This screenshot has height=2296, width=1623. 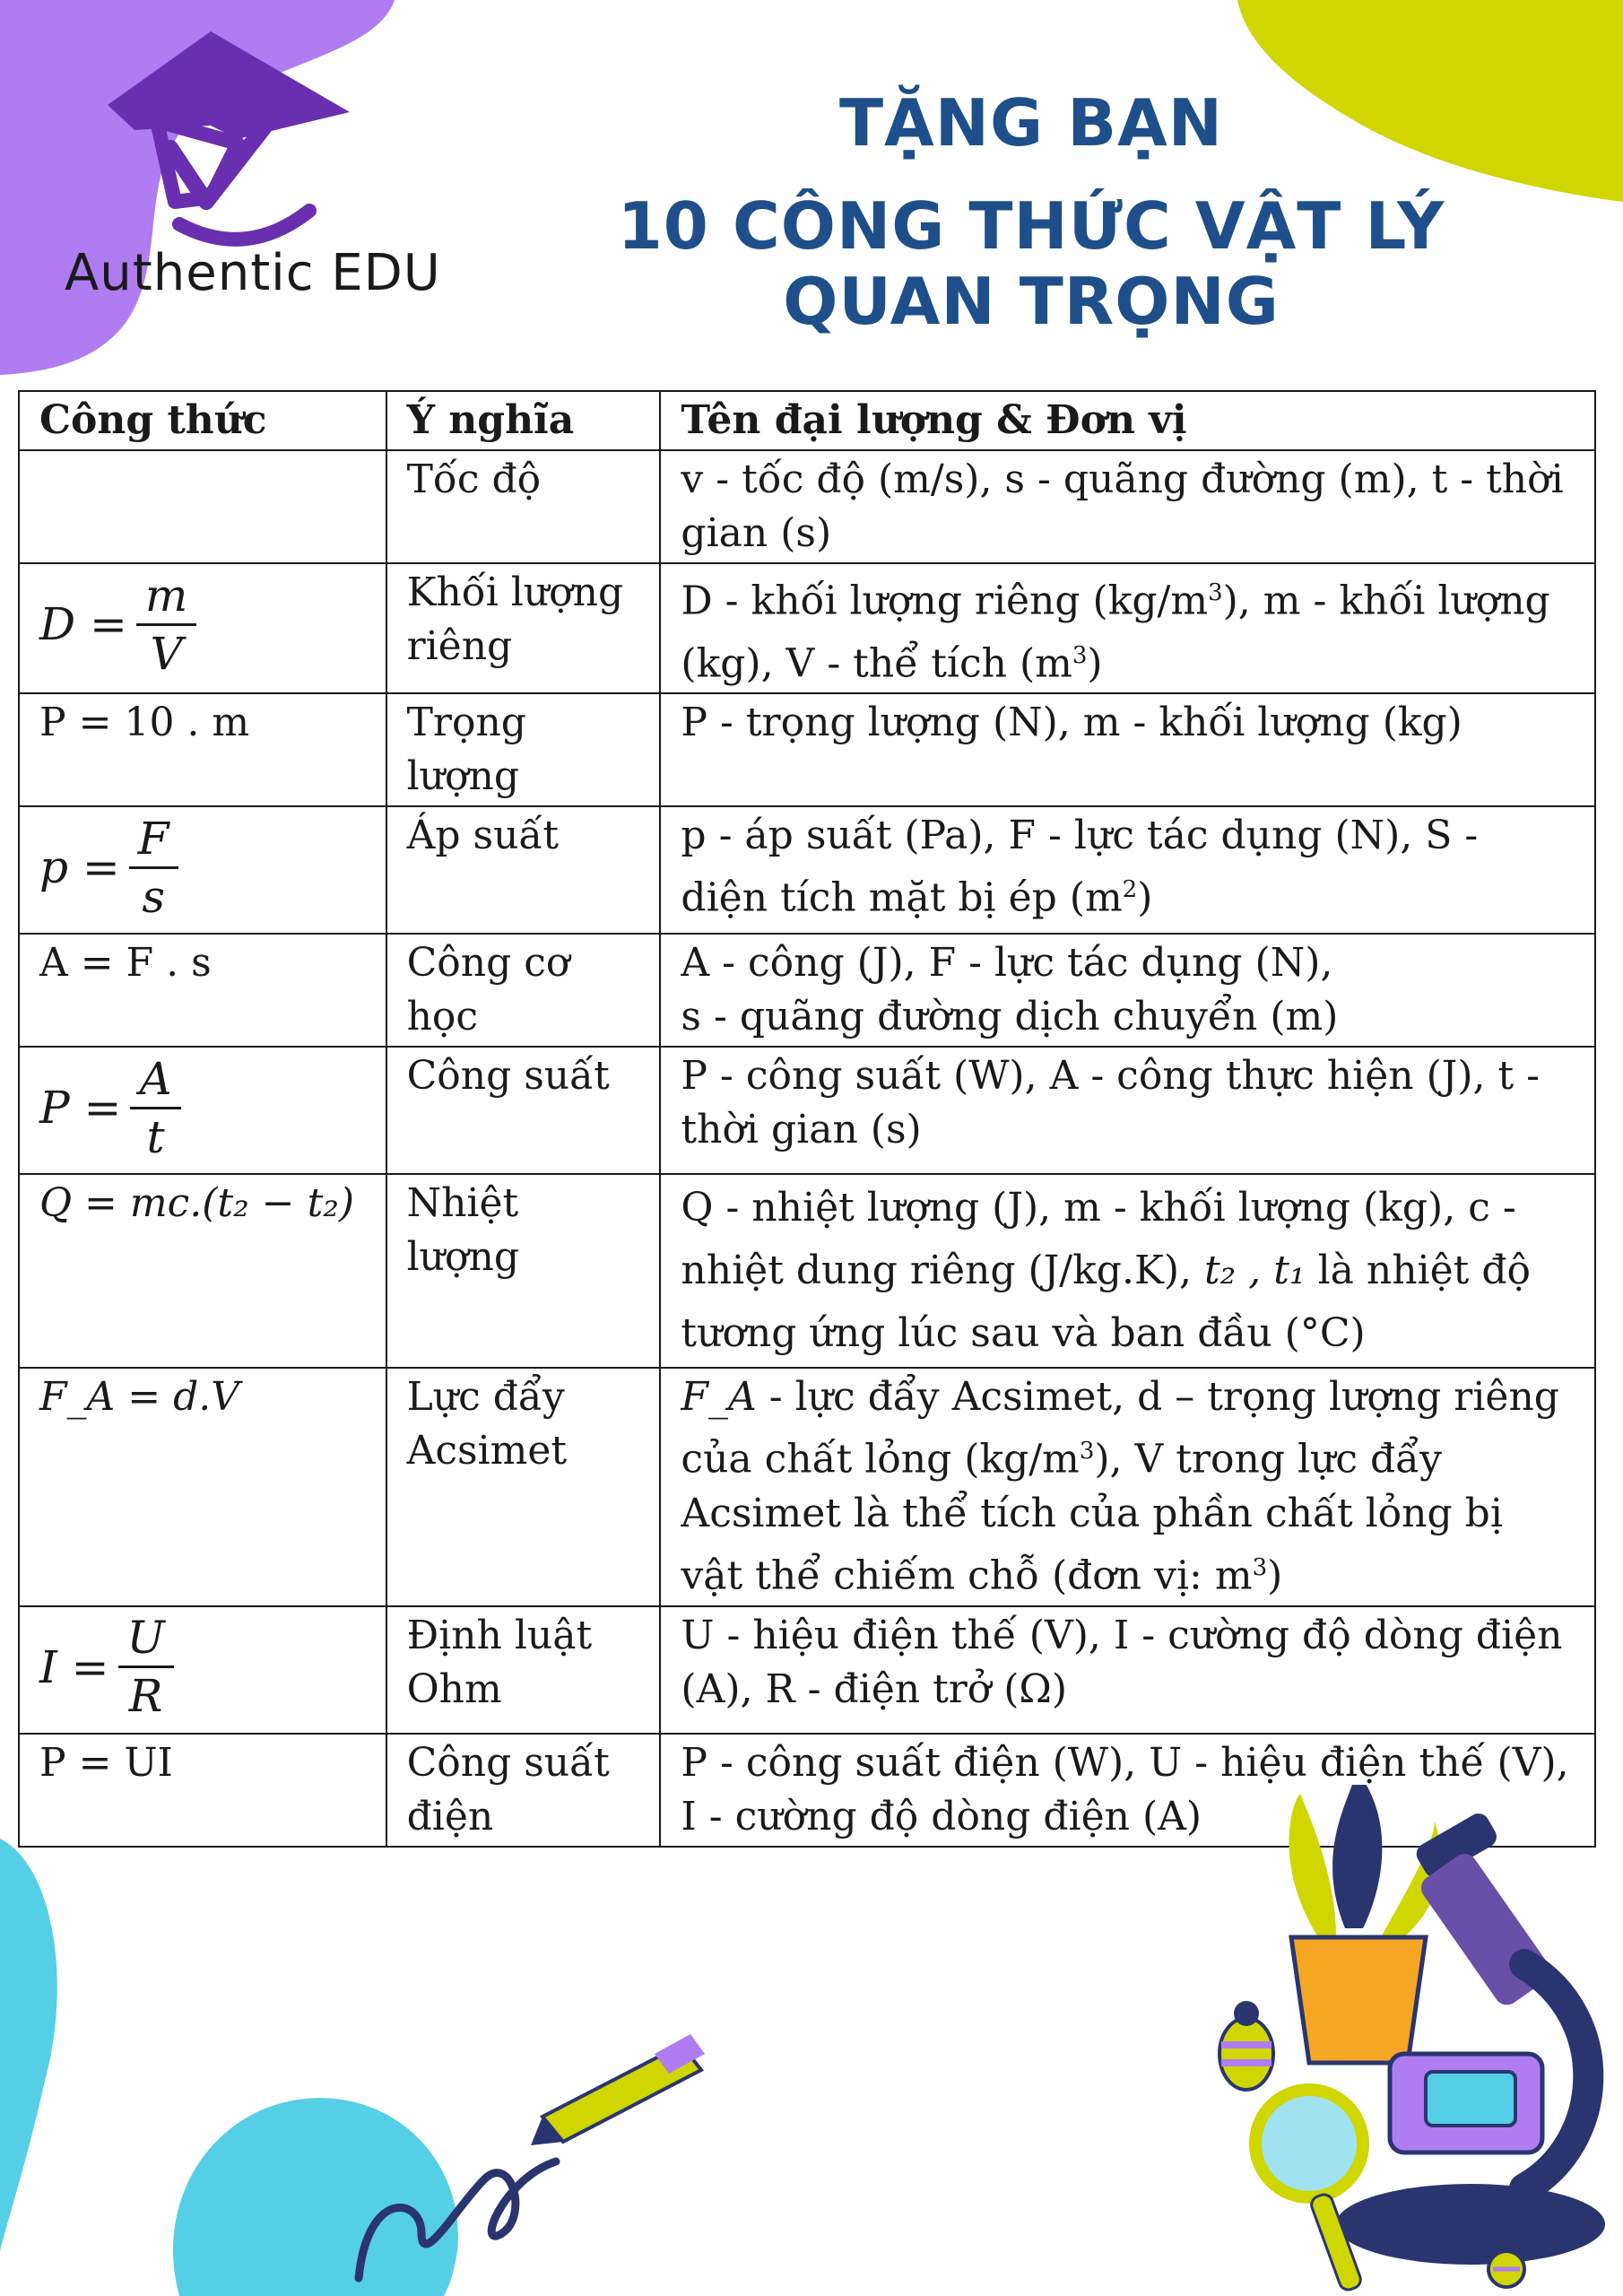 I want to click on meaning-cell: Công cơ học, so click(x=523, y=990).